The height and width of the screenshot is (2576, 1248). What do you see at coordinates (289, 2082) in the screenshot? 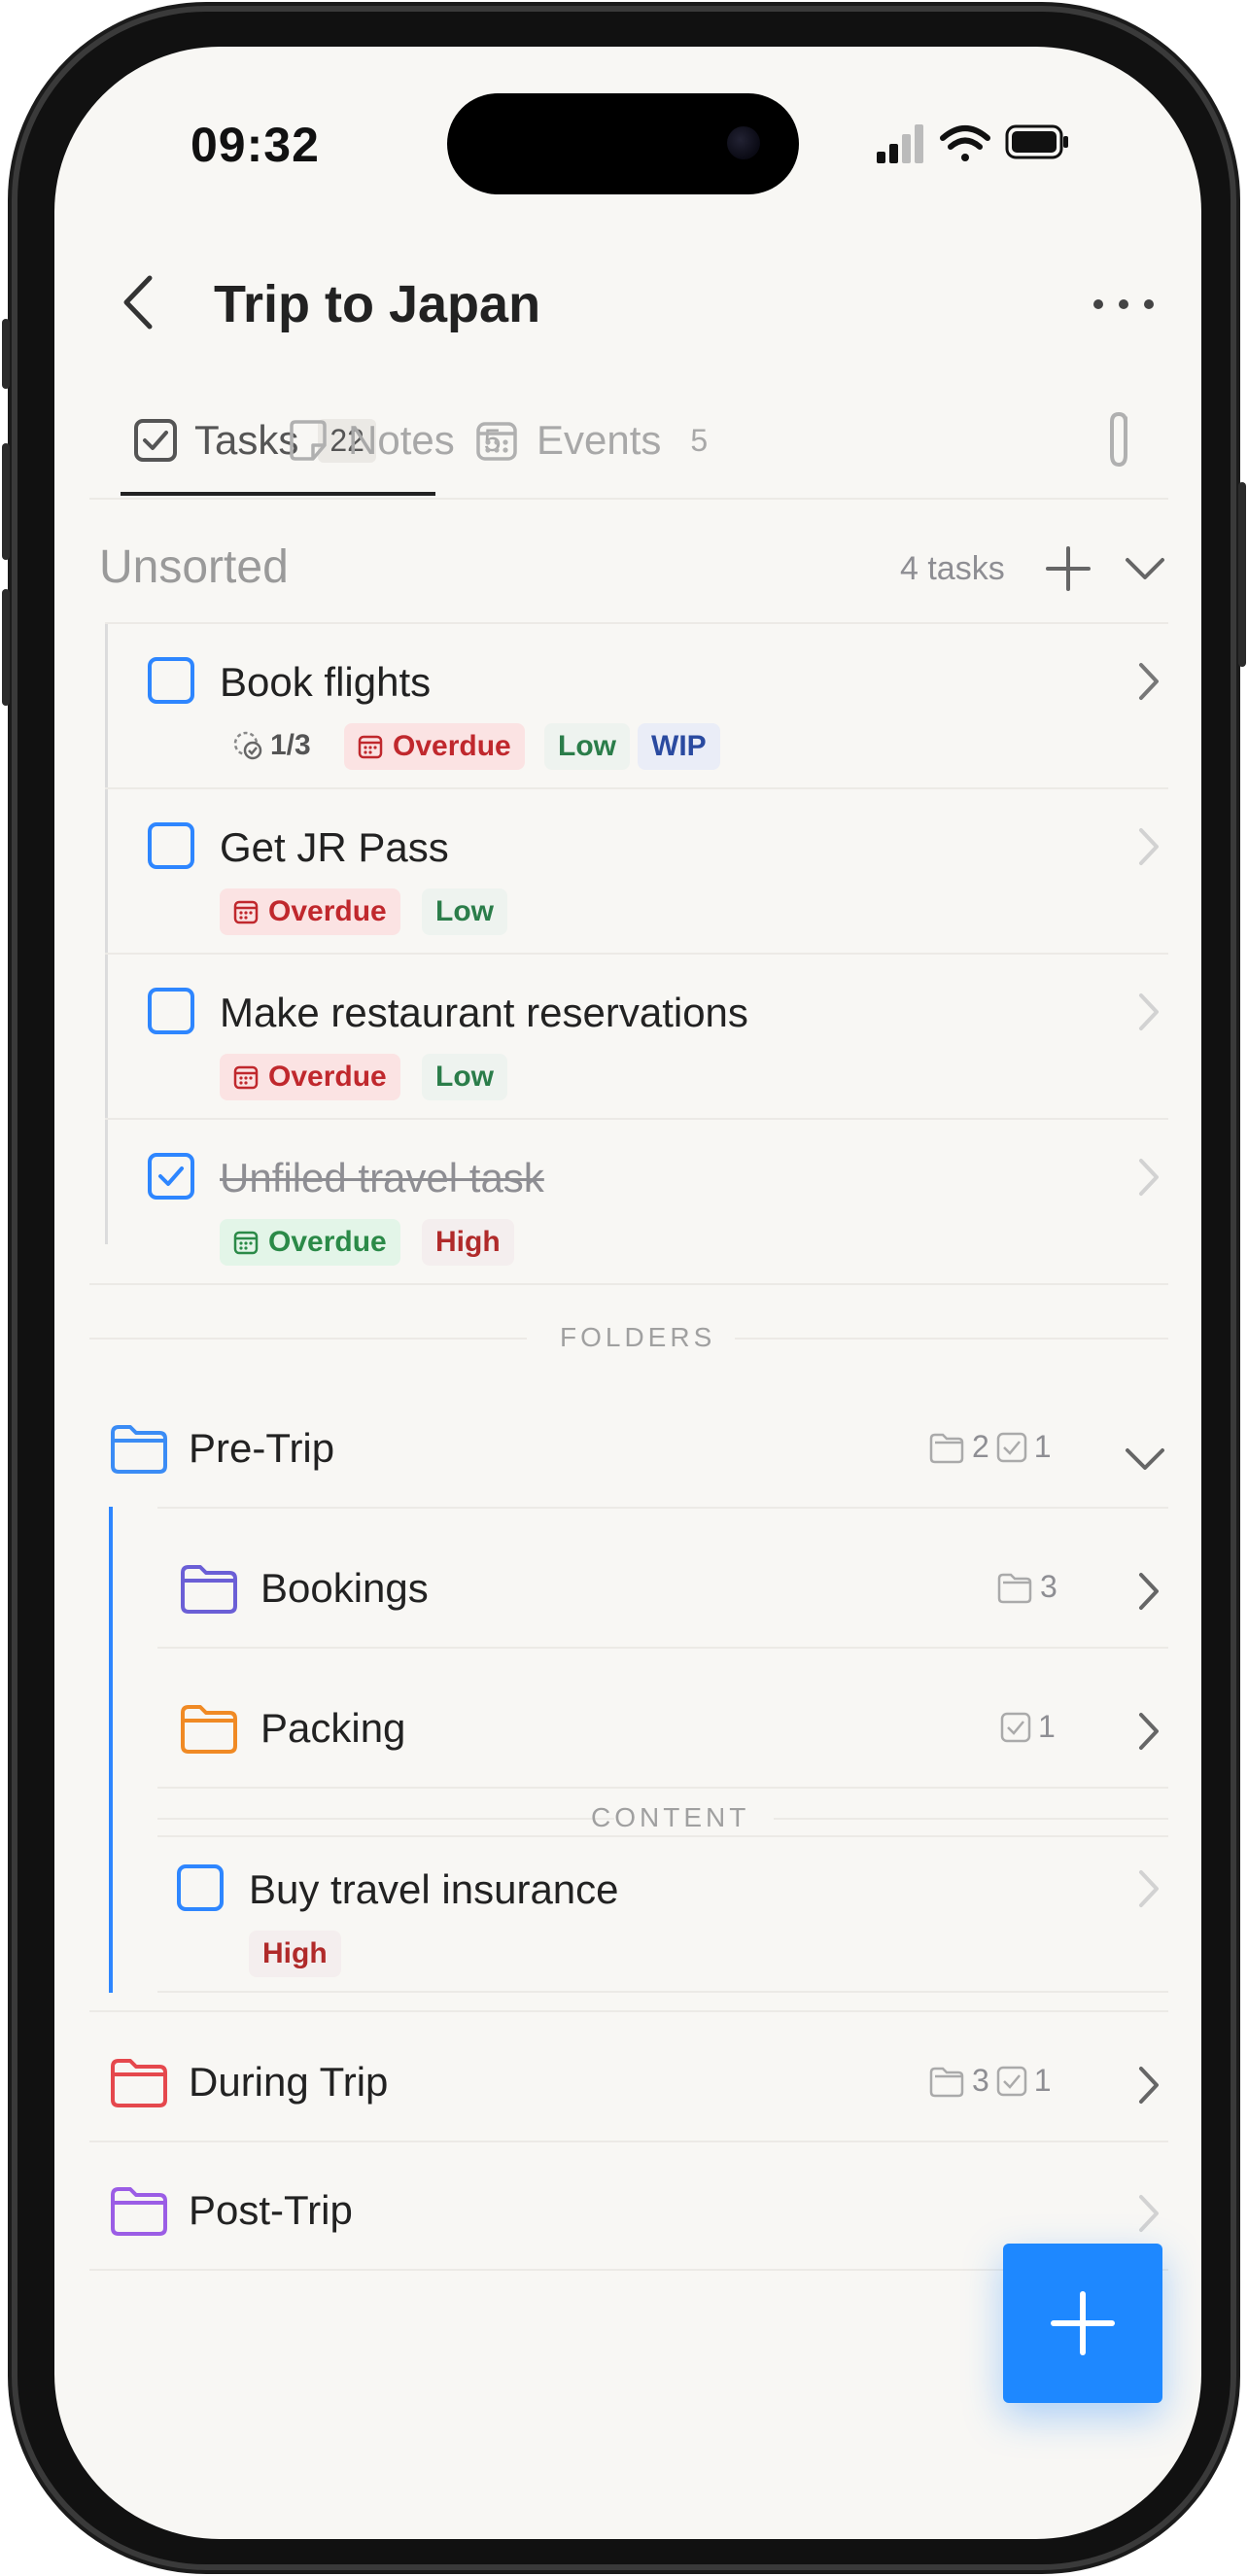
I see `folder-name: During Trip` at bounding box center [289, 2082].